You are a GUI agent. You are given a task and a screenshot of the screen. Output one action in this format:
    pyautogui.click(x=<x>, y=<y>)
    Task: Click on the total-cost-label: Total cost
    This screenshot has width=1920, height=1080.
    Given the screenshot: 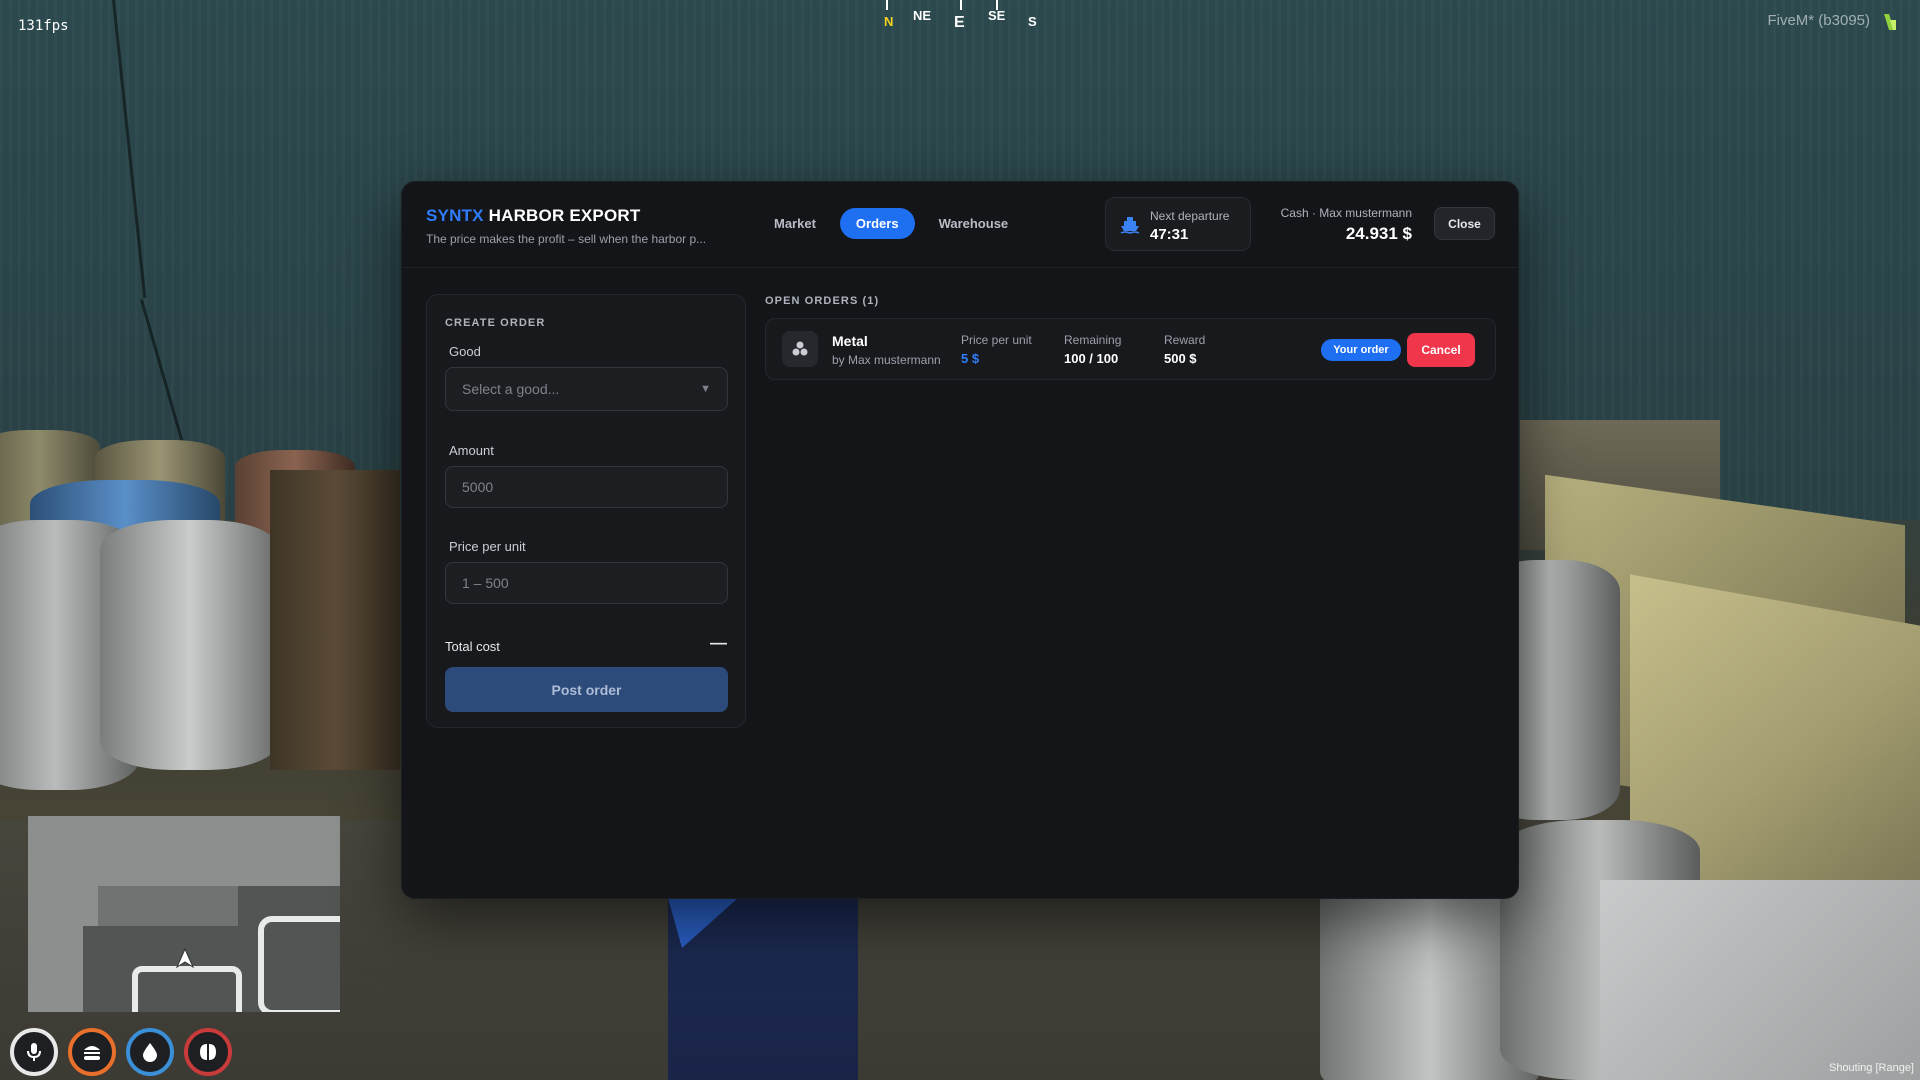 What is the action you would take?
    pyautogui.click(x=472, y=646)
    